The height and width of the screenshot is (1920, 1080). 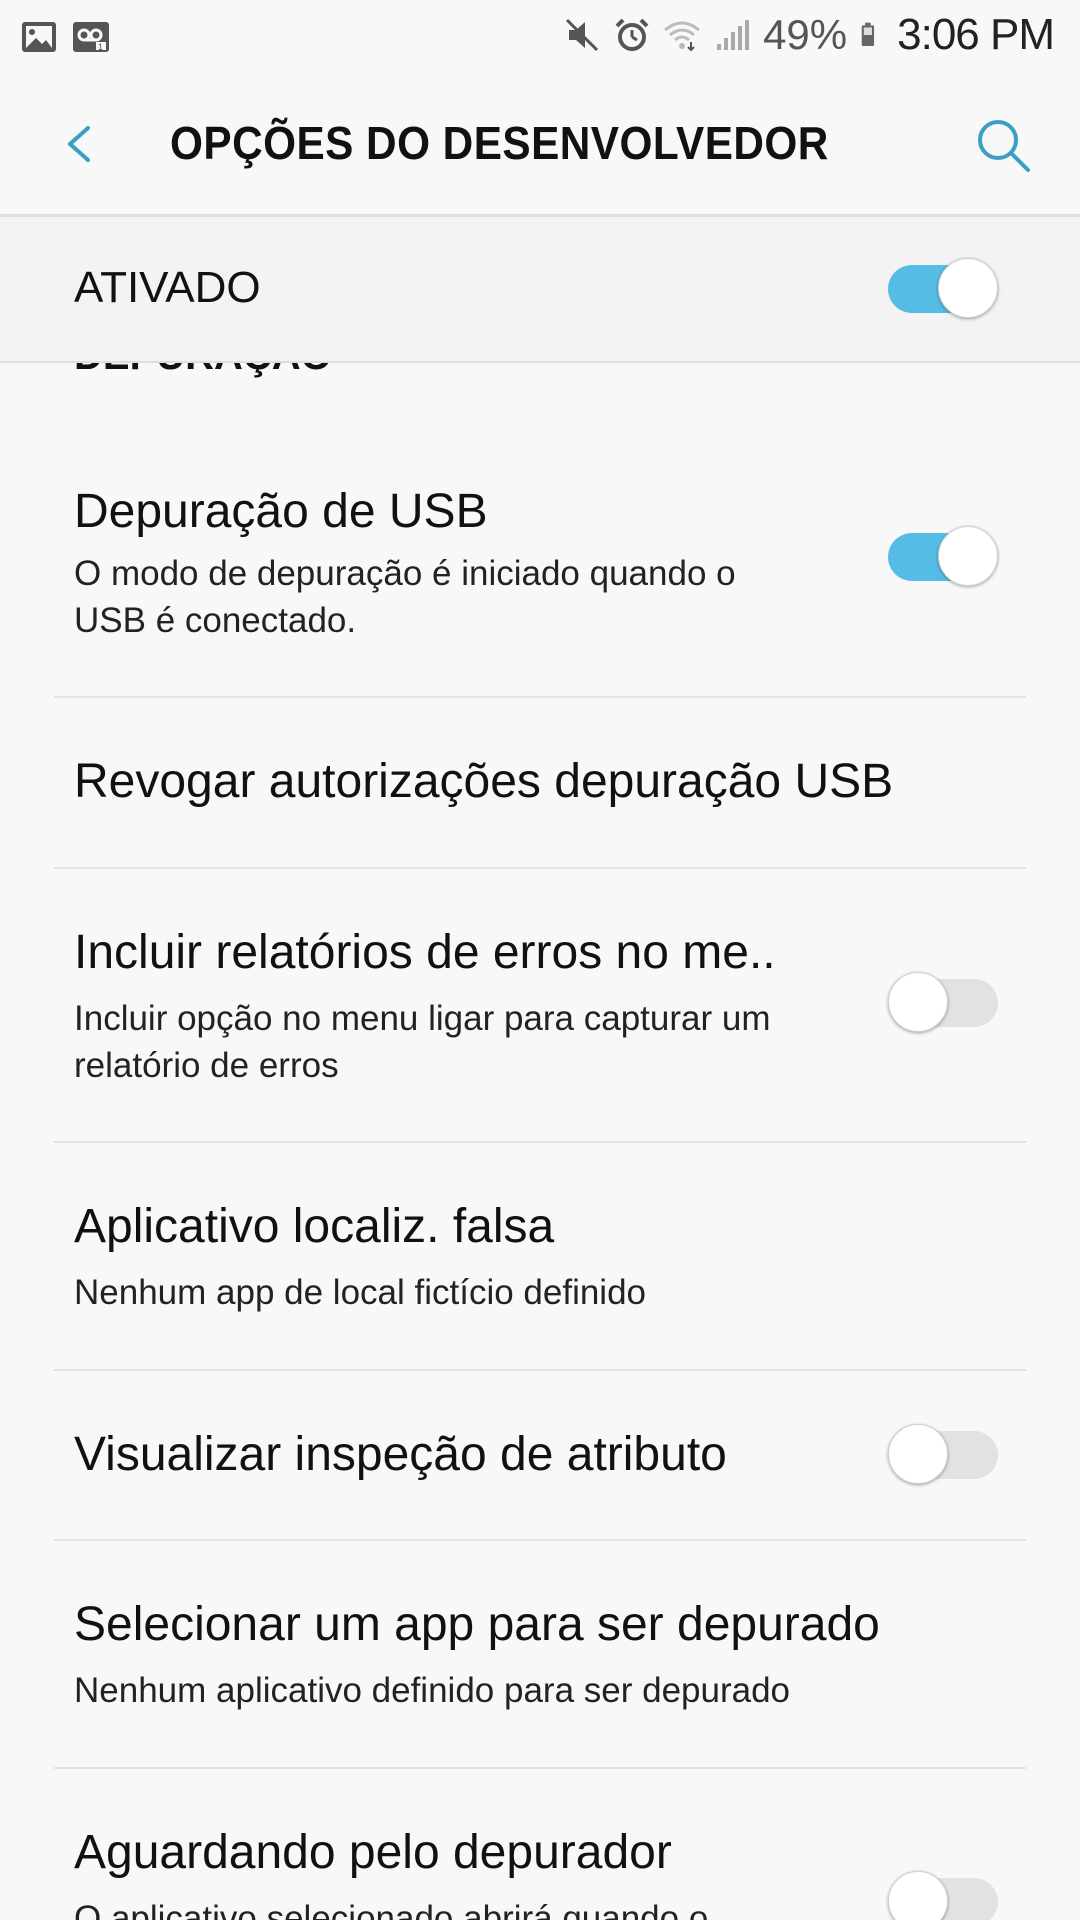 I want to click on chevron-left-icon, so click(x=82, y=144).